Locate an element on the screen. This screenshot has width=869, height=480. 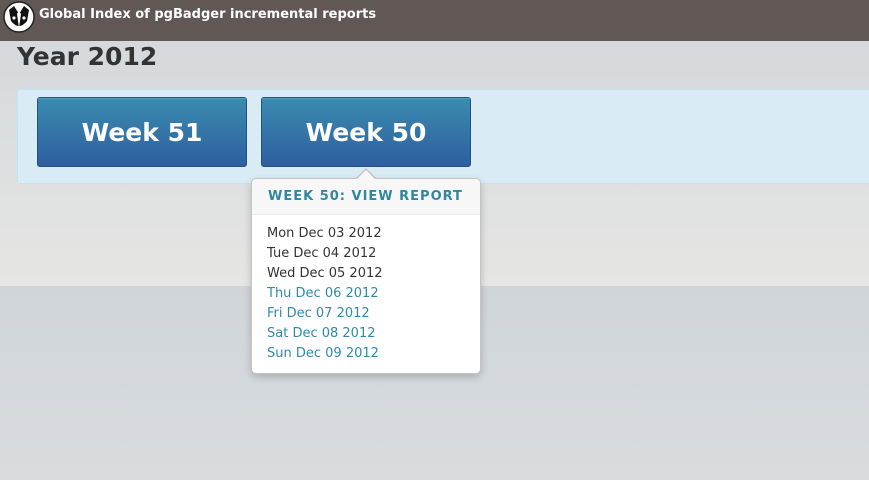
day-item-tue: Tue Dec 04 2012 is located at coordinates (322, 253).